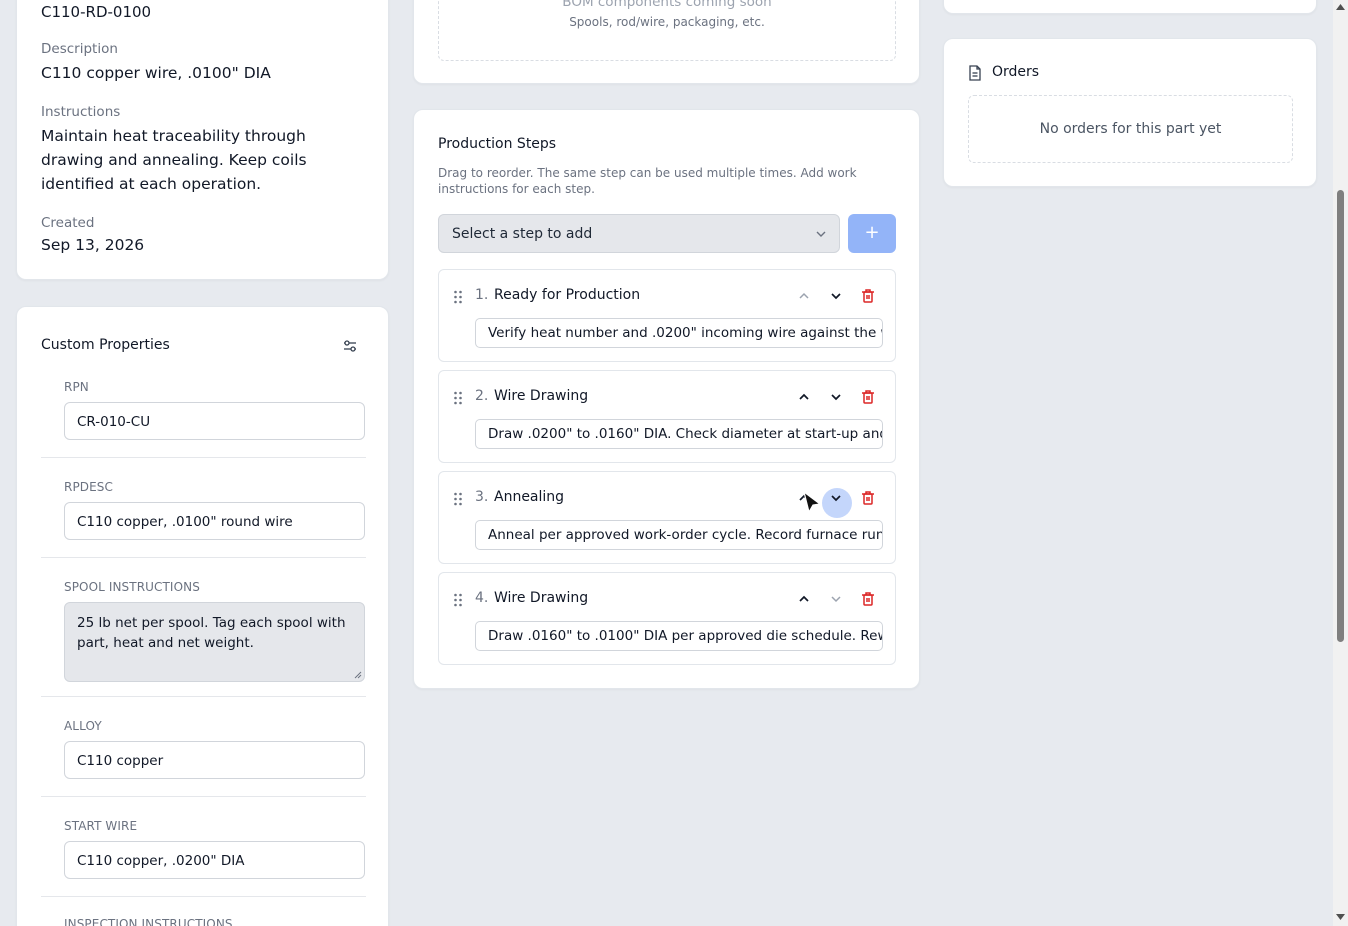  I want to click on property-label-rpn: RPN, so click(76, 387).